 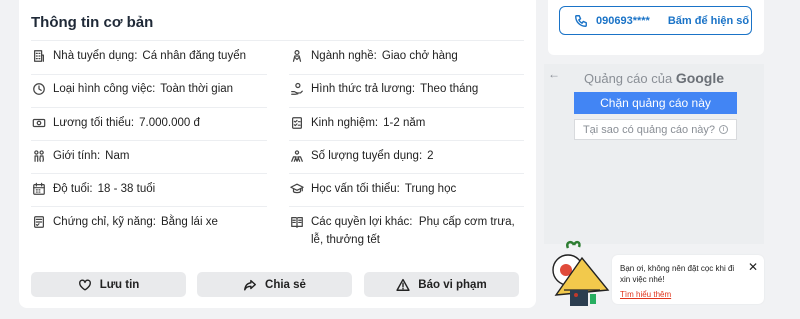 I want to click on info-value: Theo tháng, so click(x=449, y=89).